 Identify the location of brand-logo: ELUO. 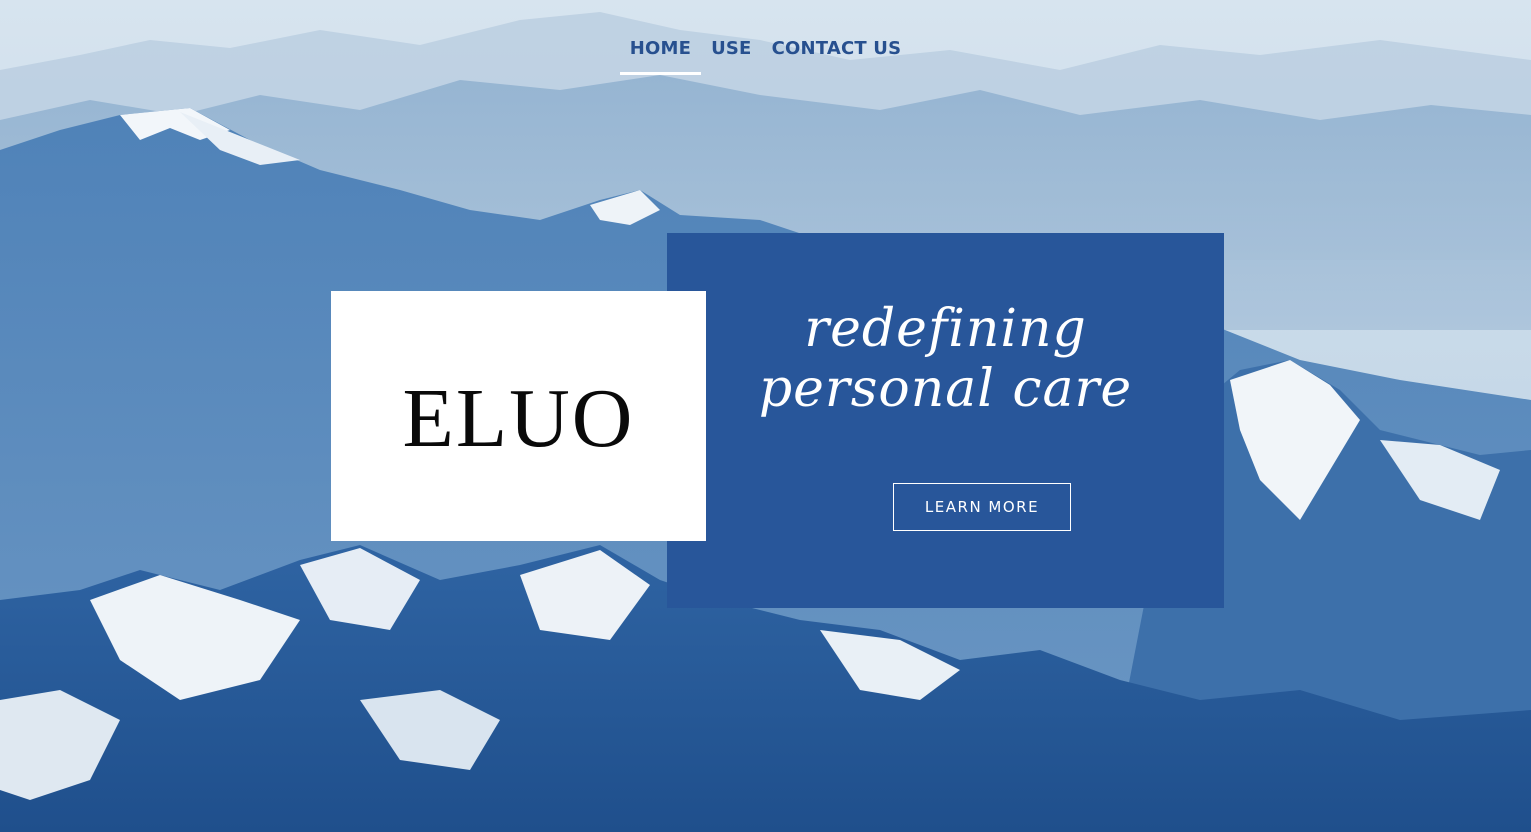
(518, 418).